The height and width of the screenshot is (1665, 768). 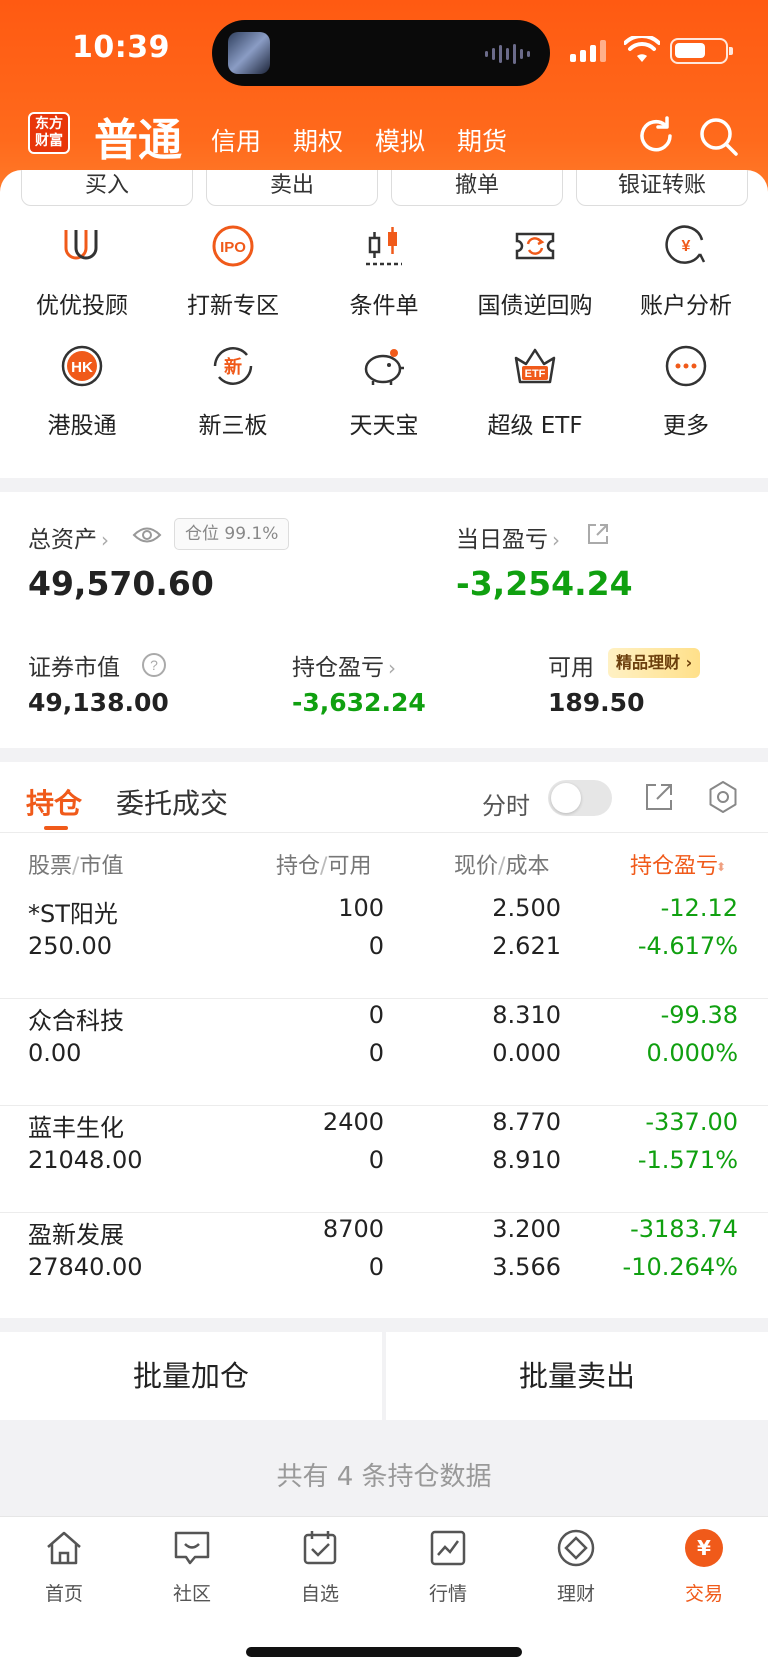 I want to click on tabbar-community: 社区, so click(x=192, y=1566).